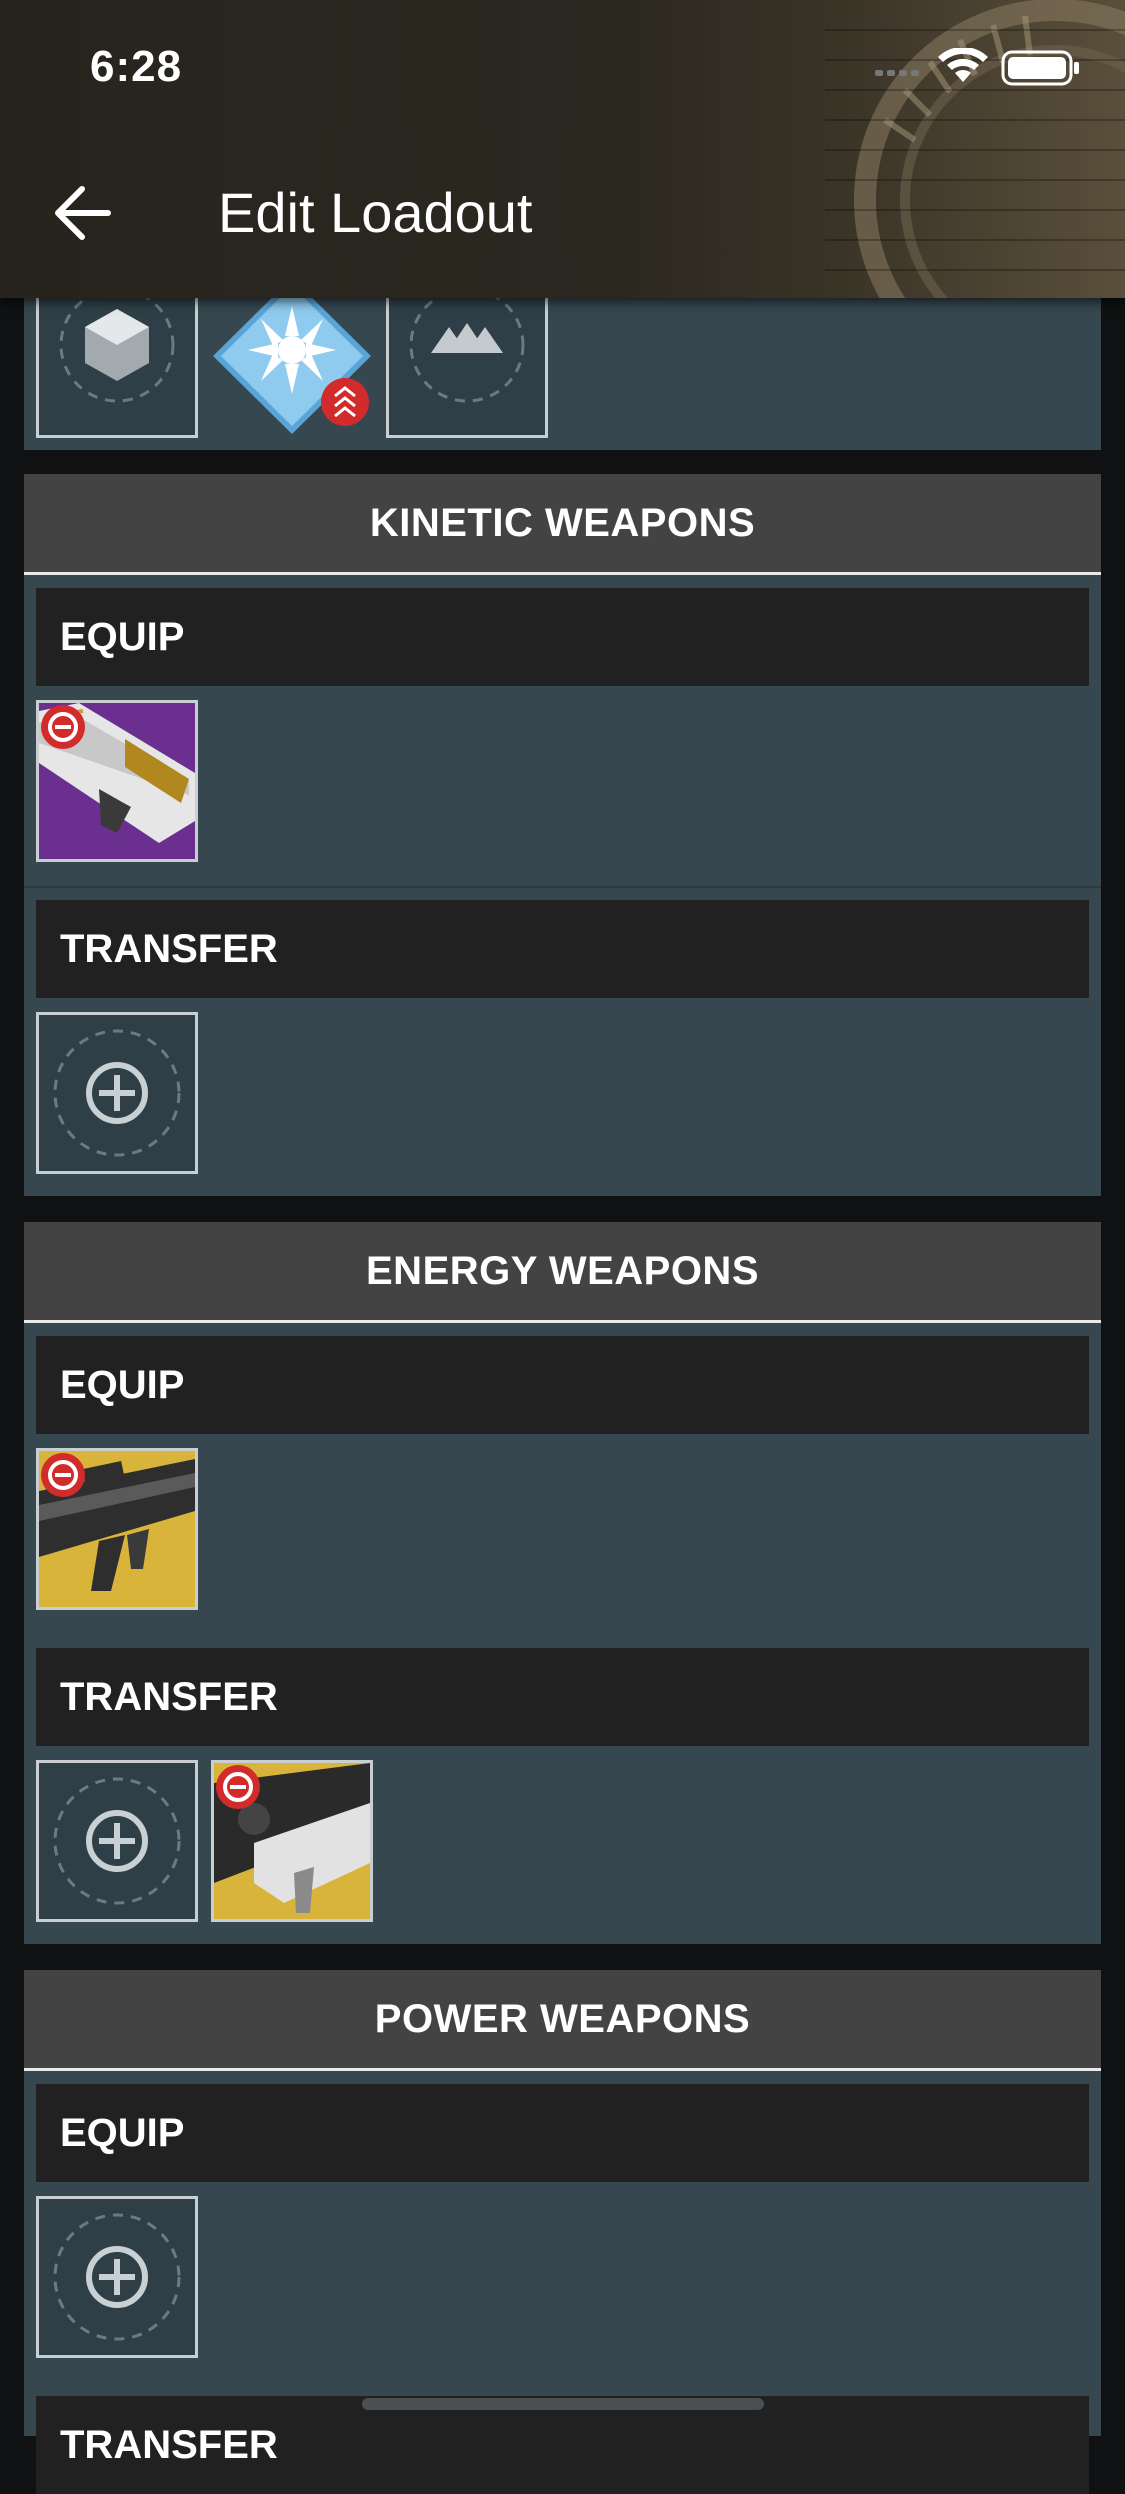  Describe the element at coordinates (375, 212) in the screenshot. I see `page-title: Edit Loadout` at that location.